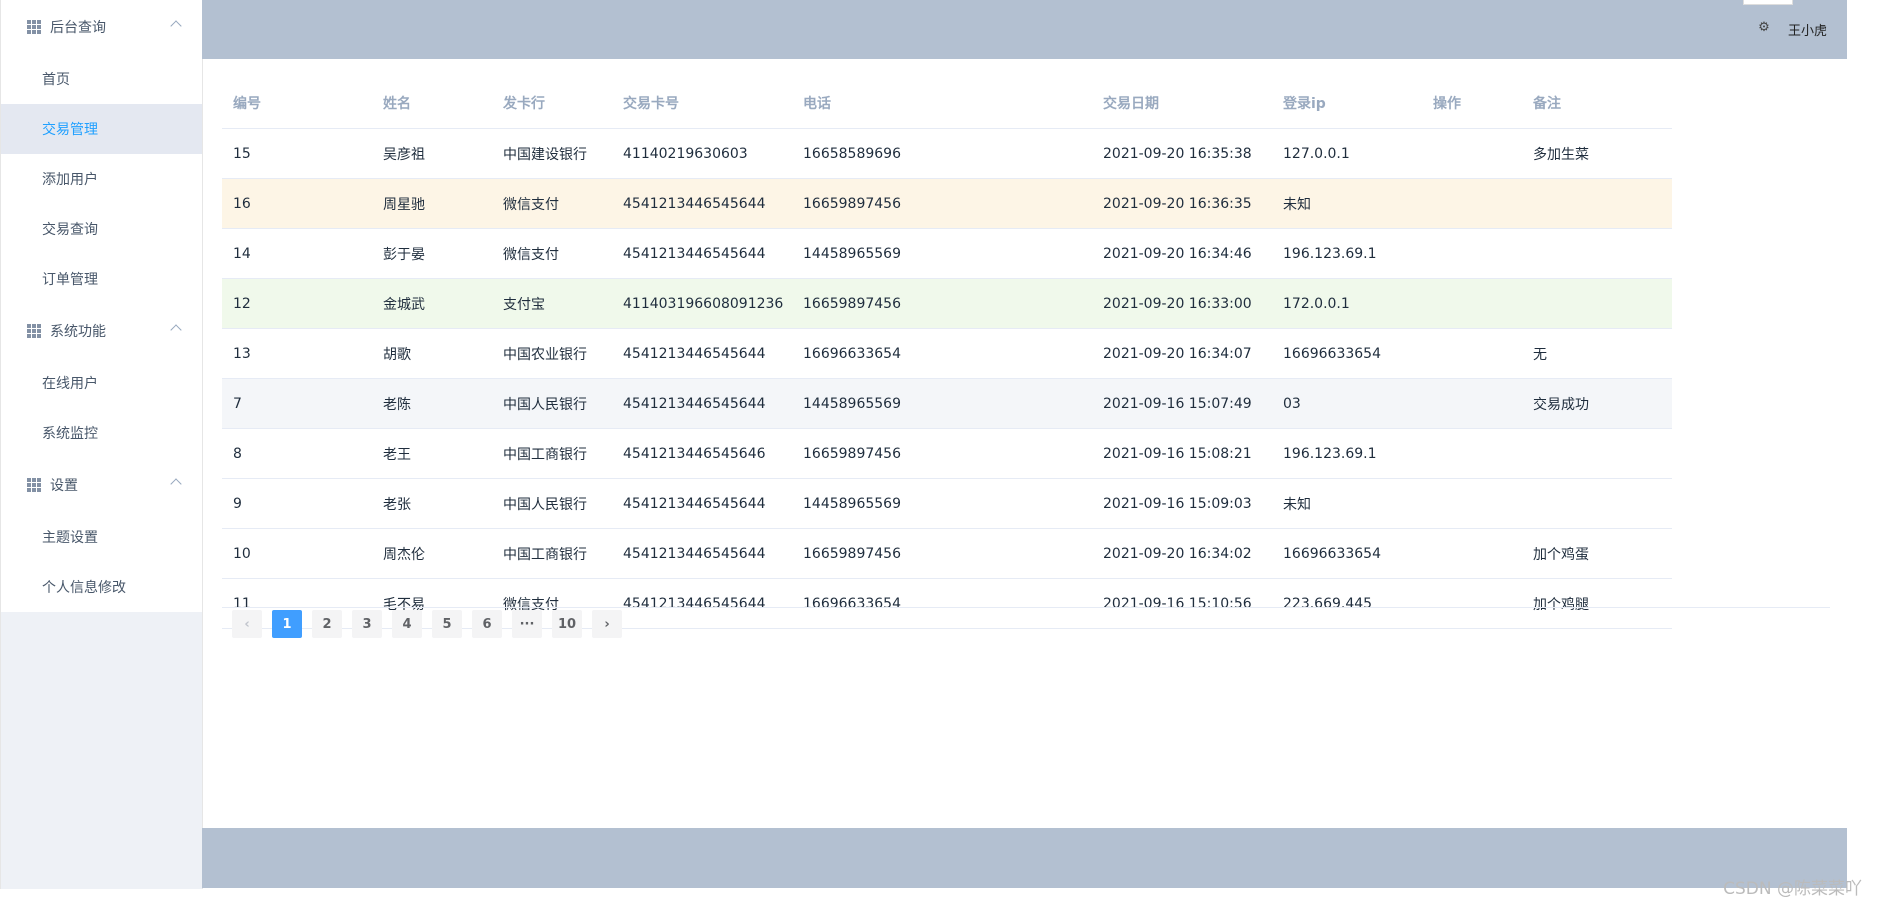  What do you see at coordinates (487, 624) in the screenshot?
I see `page-button: 6` at bounding box center [487, 624].